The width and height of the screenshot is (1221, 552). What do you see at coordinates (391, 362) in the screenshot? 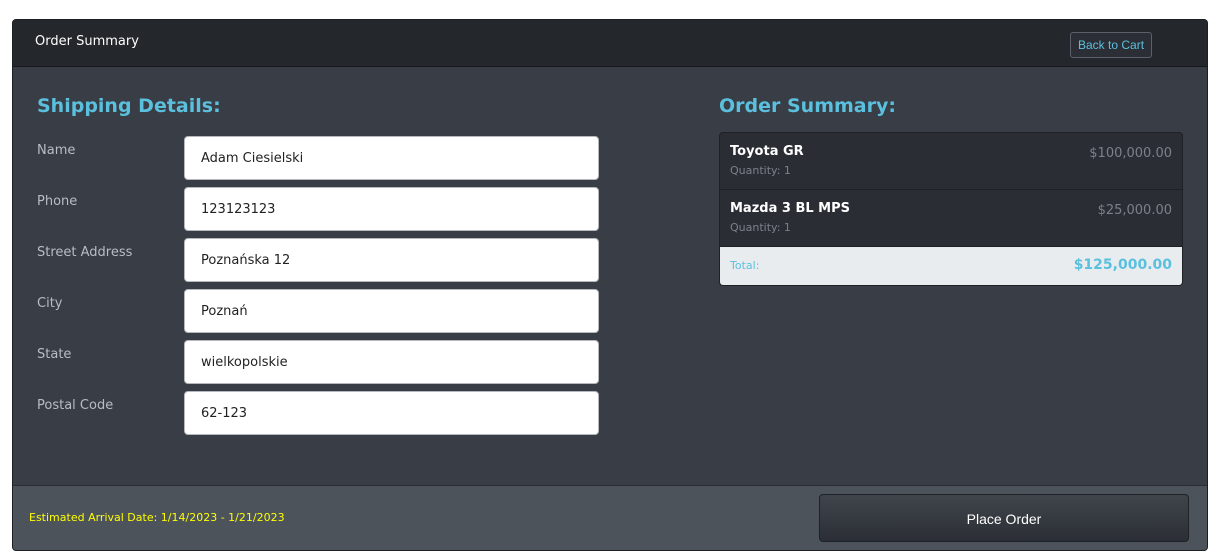
I see `state-input` at bounding box center [391, 362].